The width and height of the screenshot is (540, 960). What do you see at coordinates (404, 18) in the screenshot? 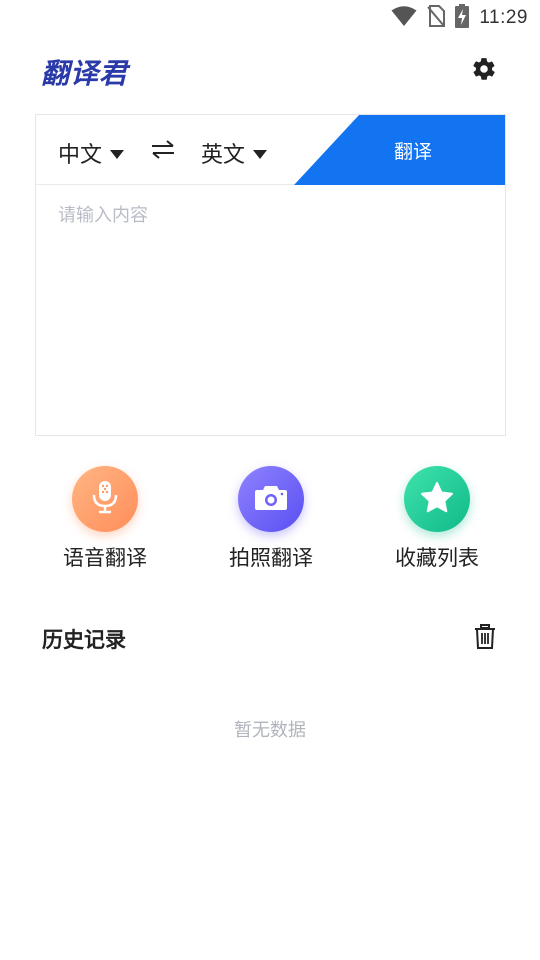
I see `wifi-icon` at bounding box center [404, 18].